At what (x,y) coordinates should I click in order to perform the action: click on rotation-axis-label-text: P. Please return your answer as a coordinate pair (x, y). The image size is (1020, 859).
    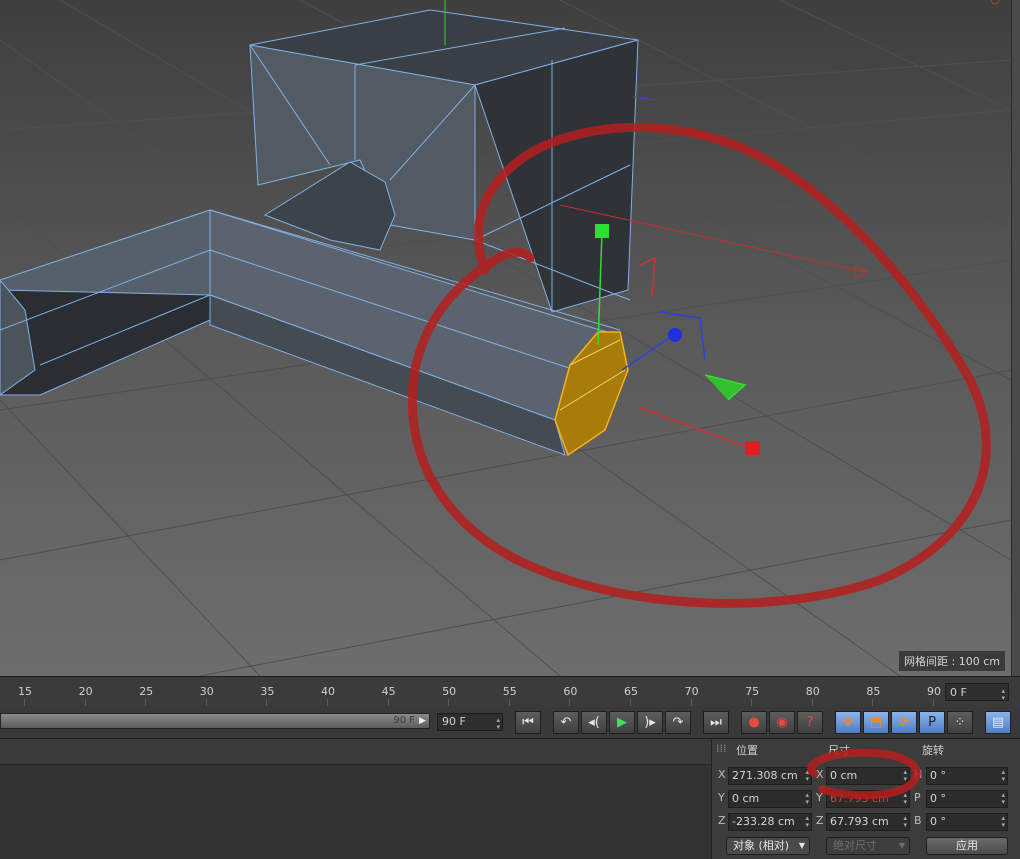
    Looking at the image, I should click on (917, 797).